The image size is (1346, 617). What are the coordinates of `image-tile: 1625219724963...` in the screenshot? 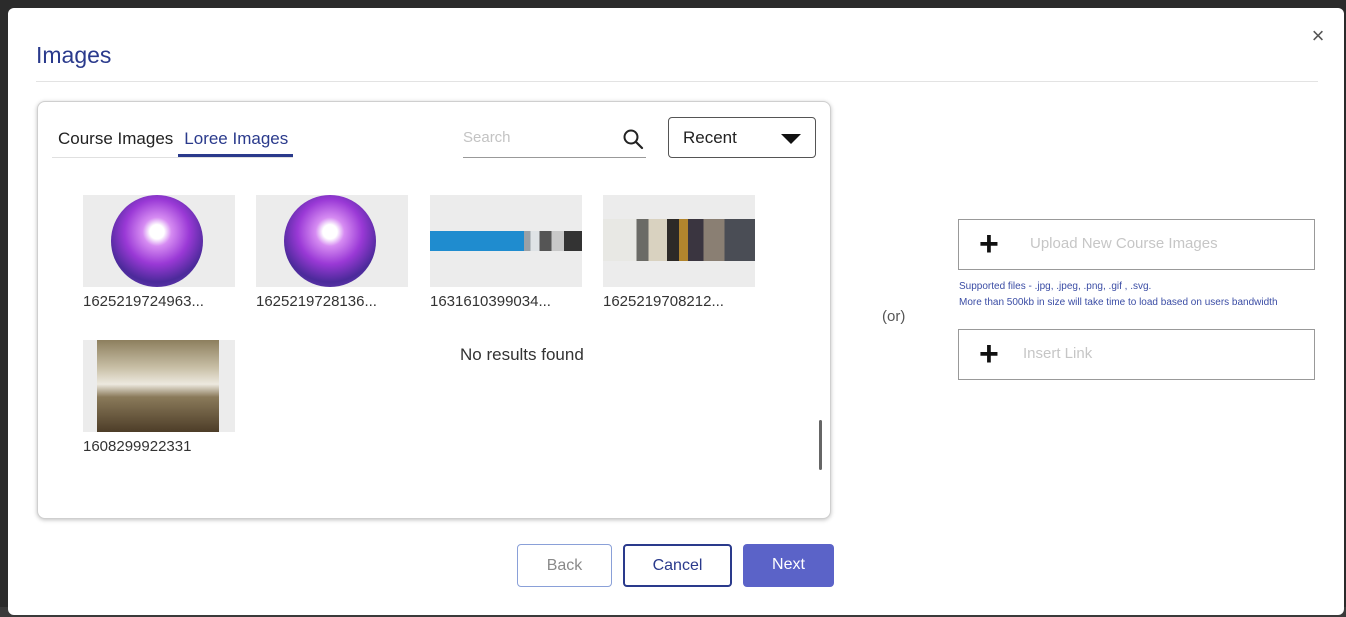 It's located at (159, 252).